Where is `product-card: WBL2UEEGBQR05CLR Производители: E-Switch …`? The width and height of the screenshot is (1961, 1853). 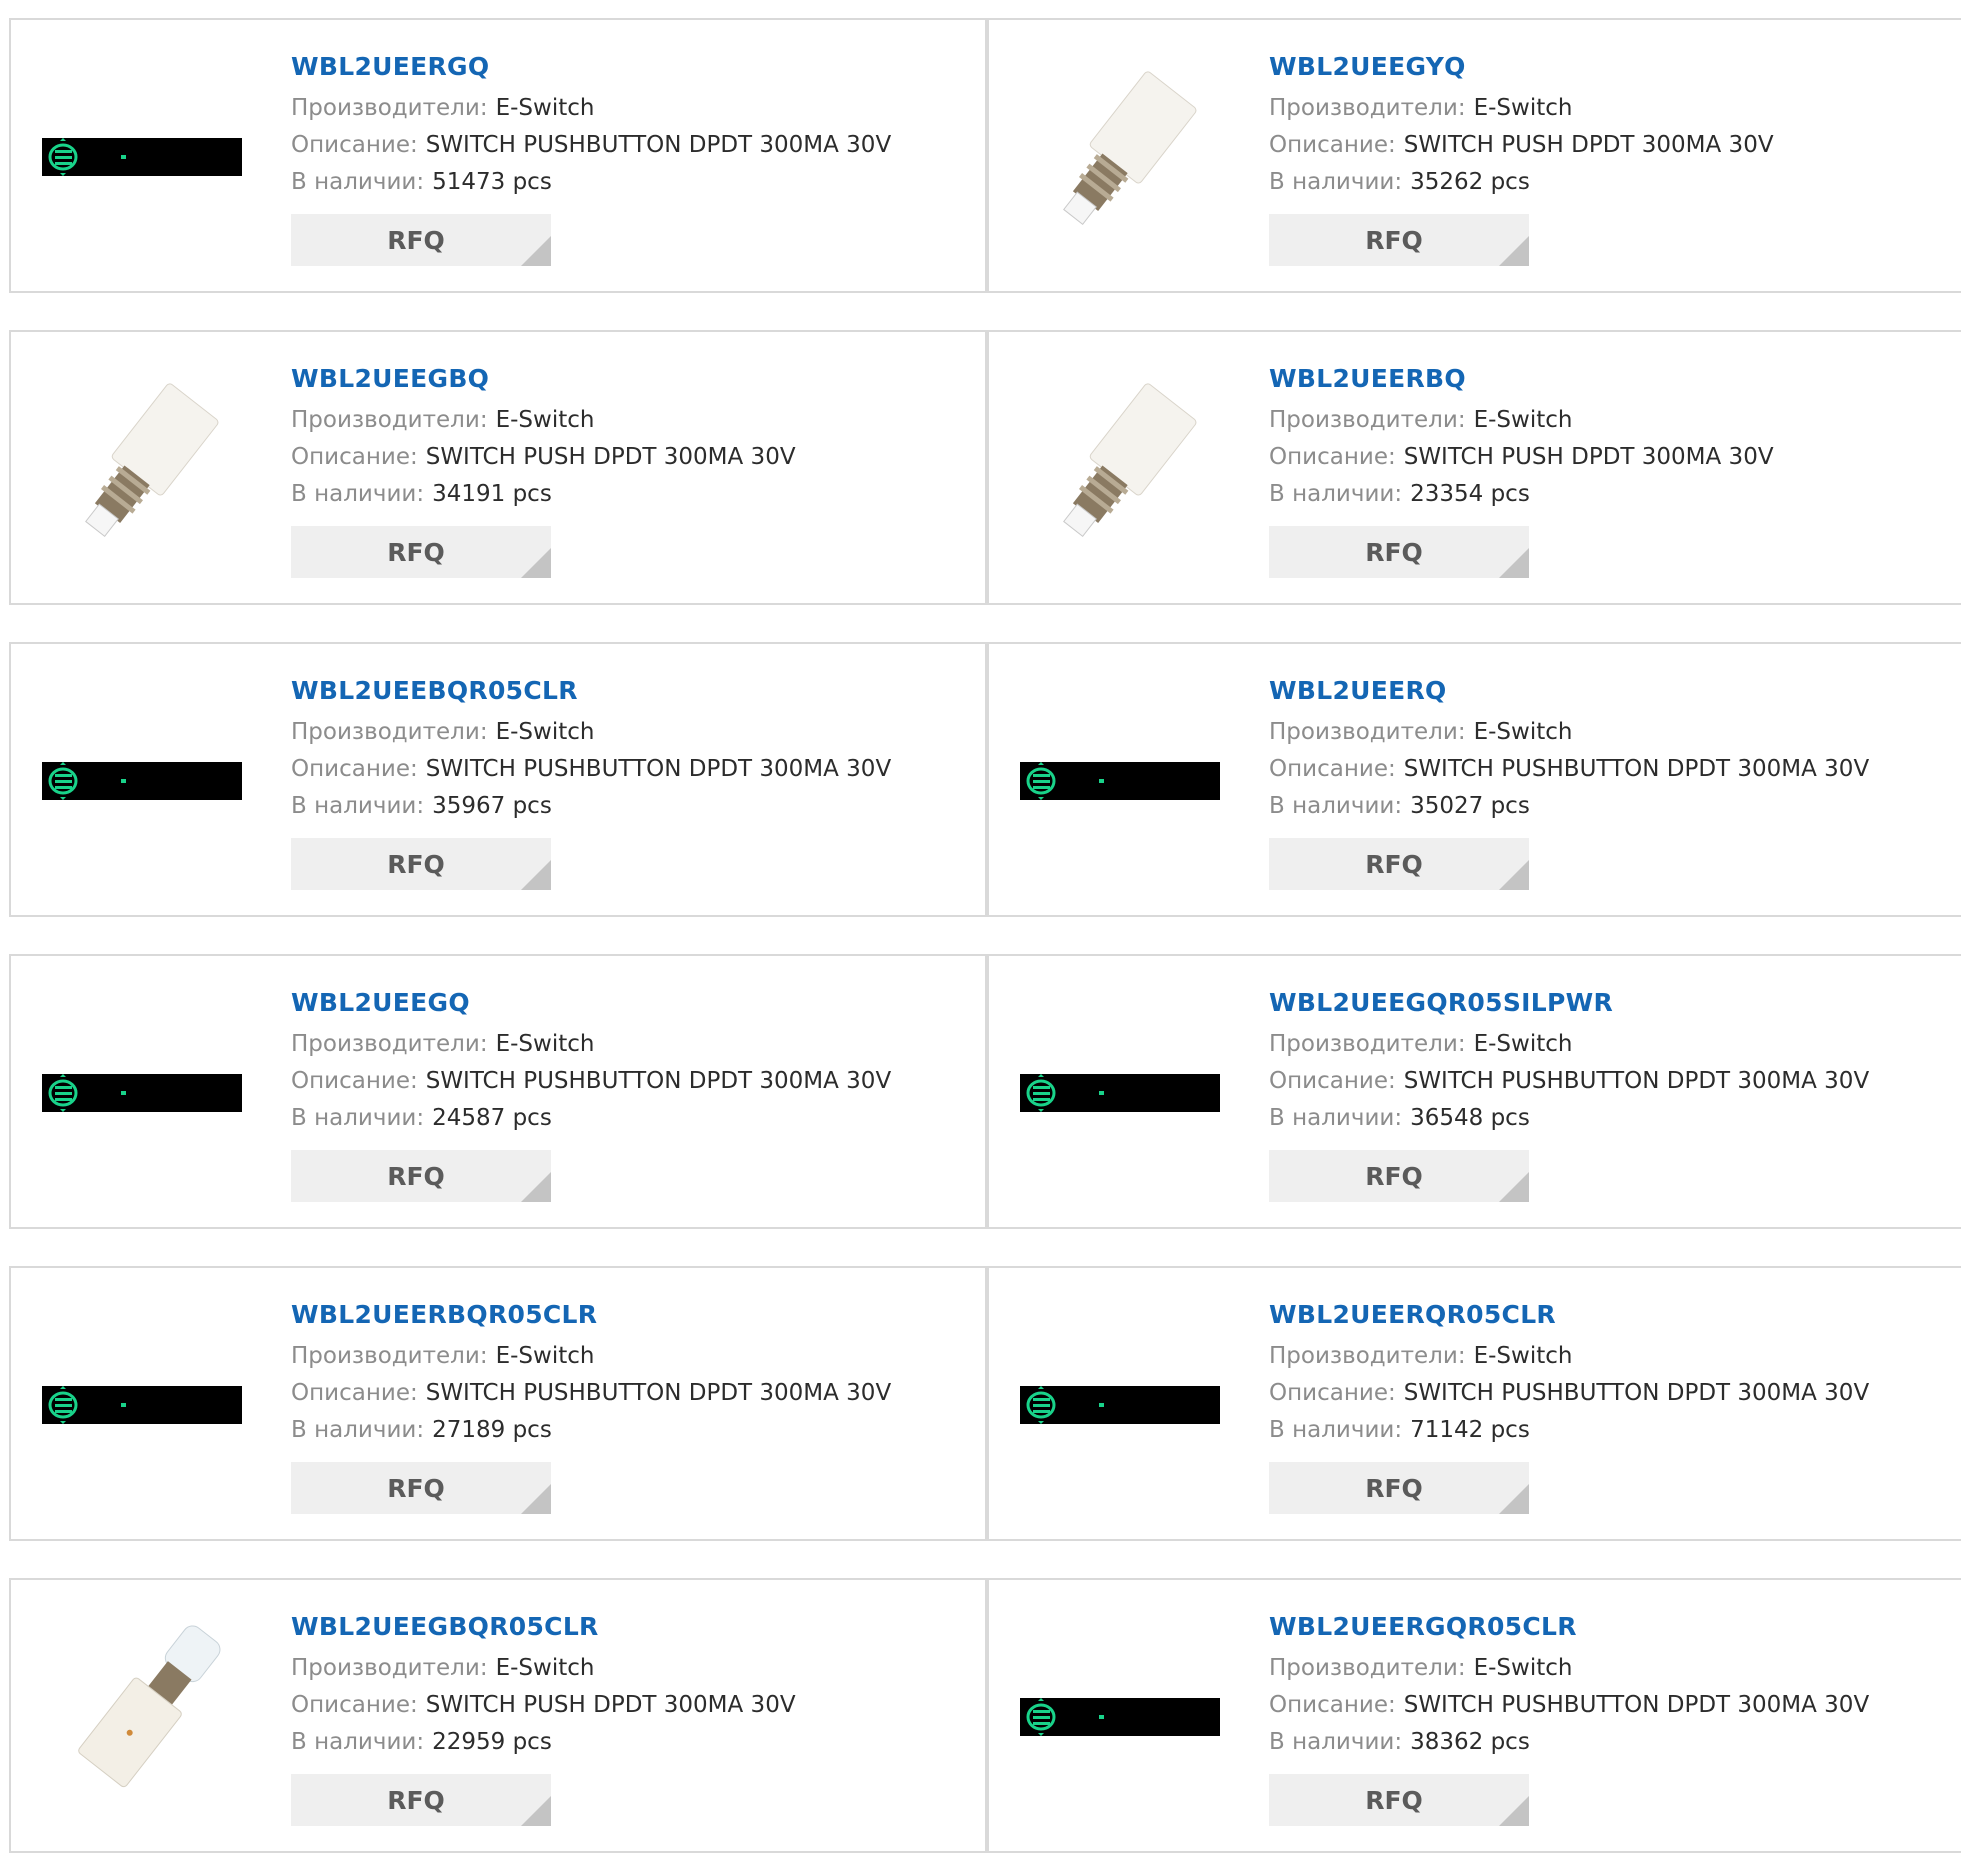
product-card: WBL2UEEGBQR05CLR Производители: E-Switch … is located at coordinates (498, 1715).